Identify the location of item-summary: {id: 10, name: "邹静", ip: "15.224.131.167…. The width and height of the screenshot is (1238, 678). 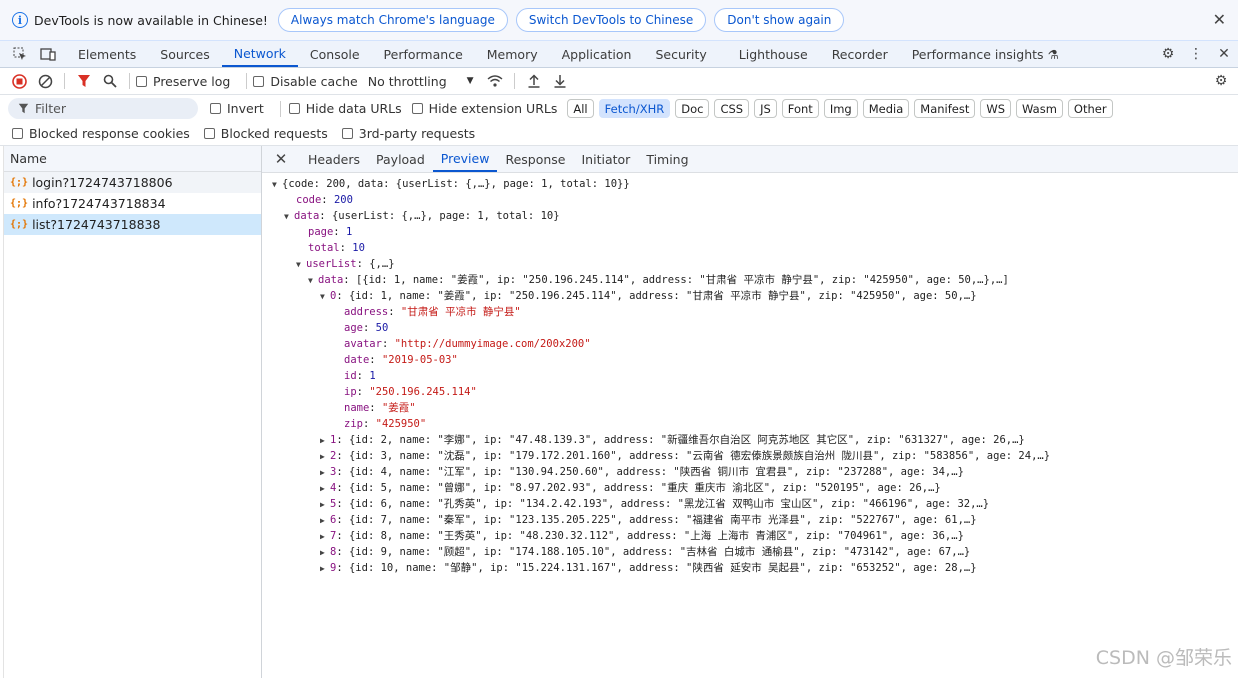
(662, 568).